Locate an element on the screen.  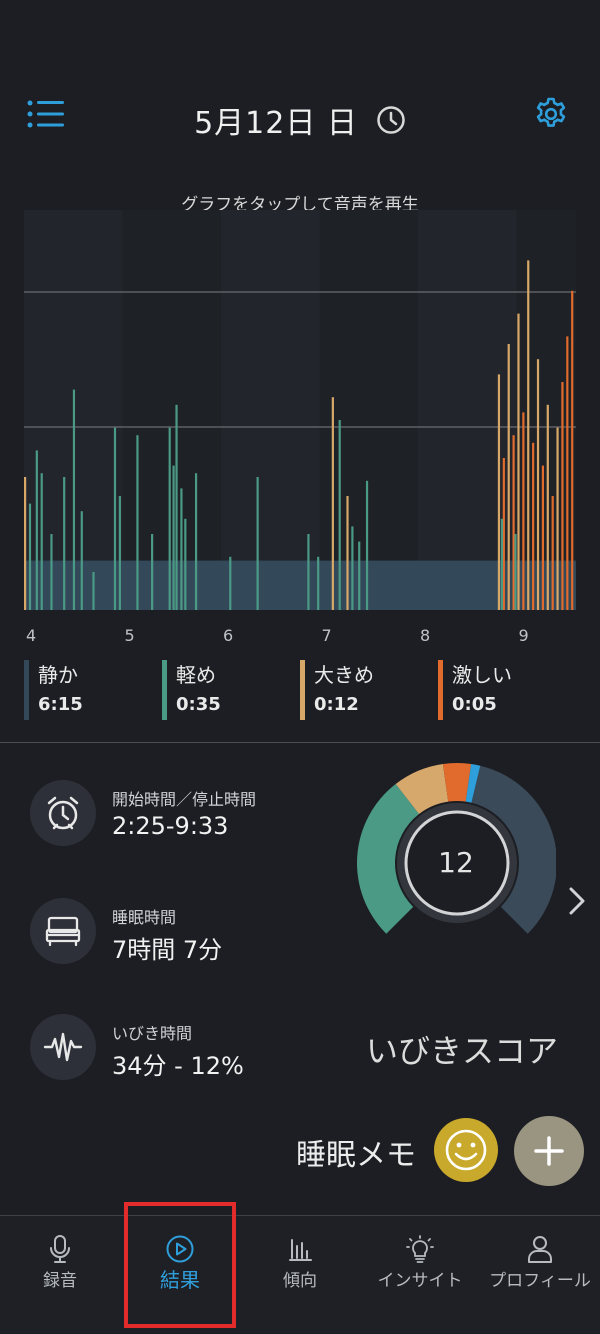
bed-icon-badge is located at coordinates (63, 931).